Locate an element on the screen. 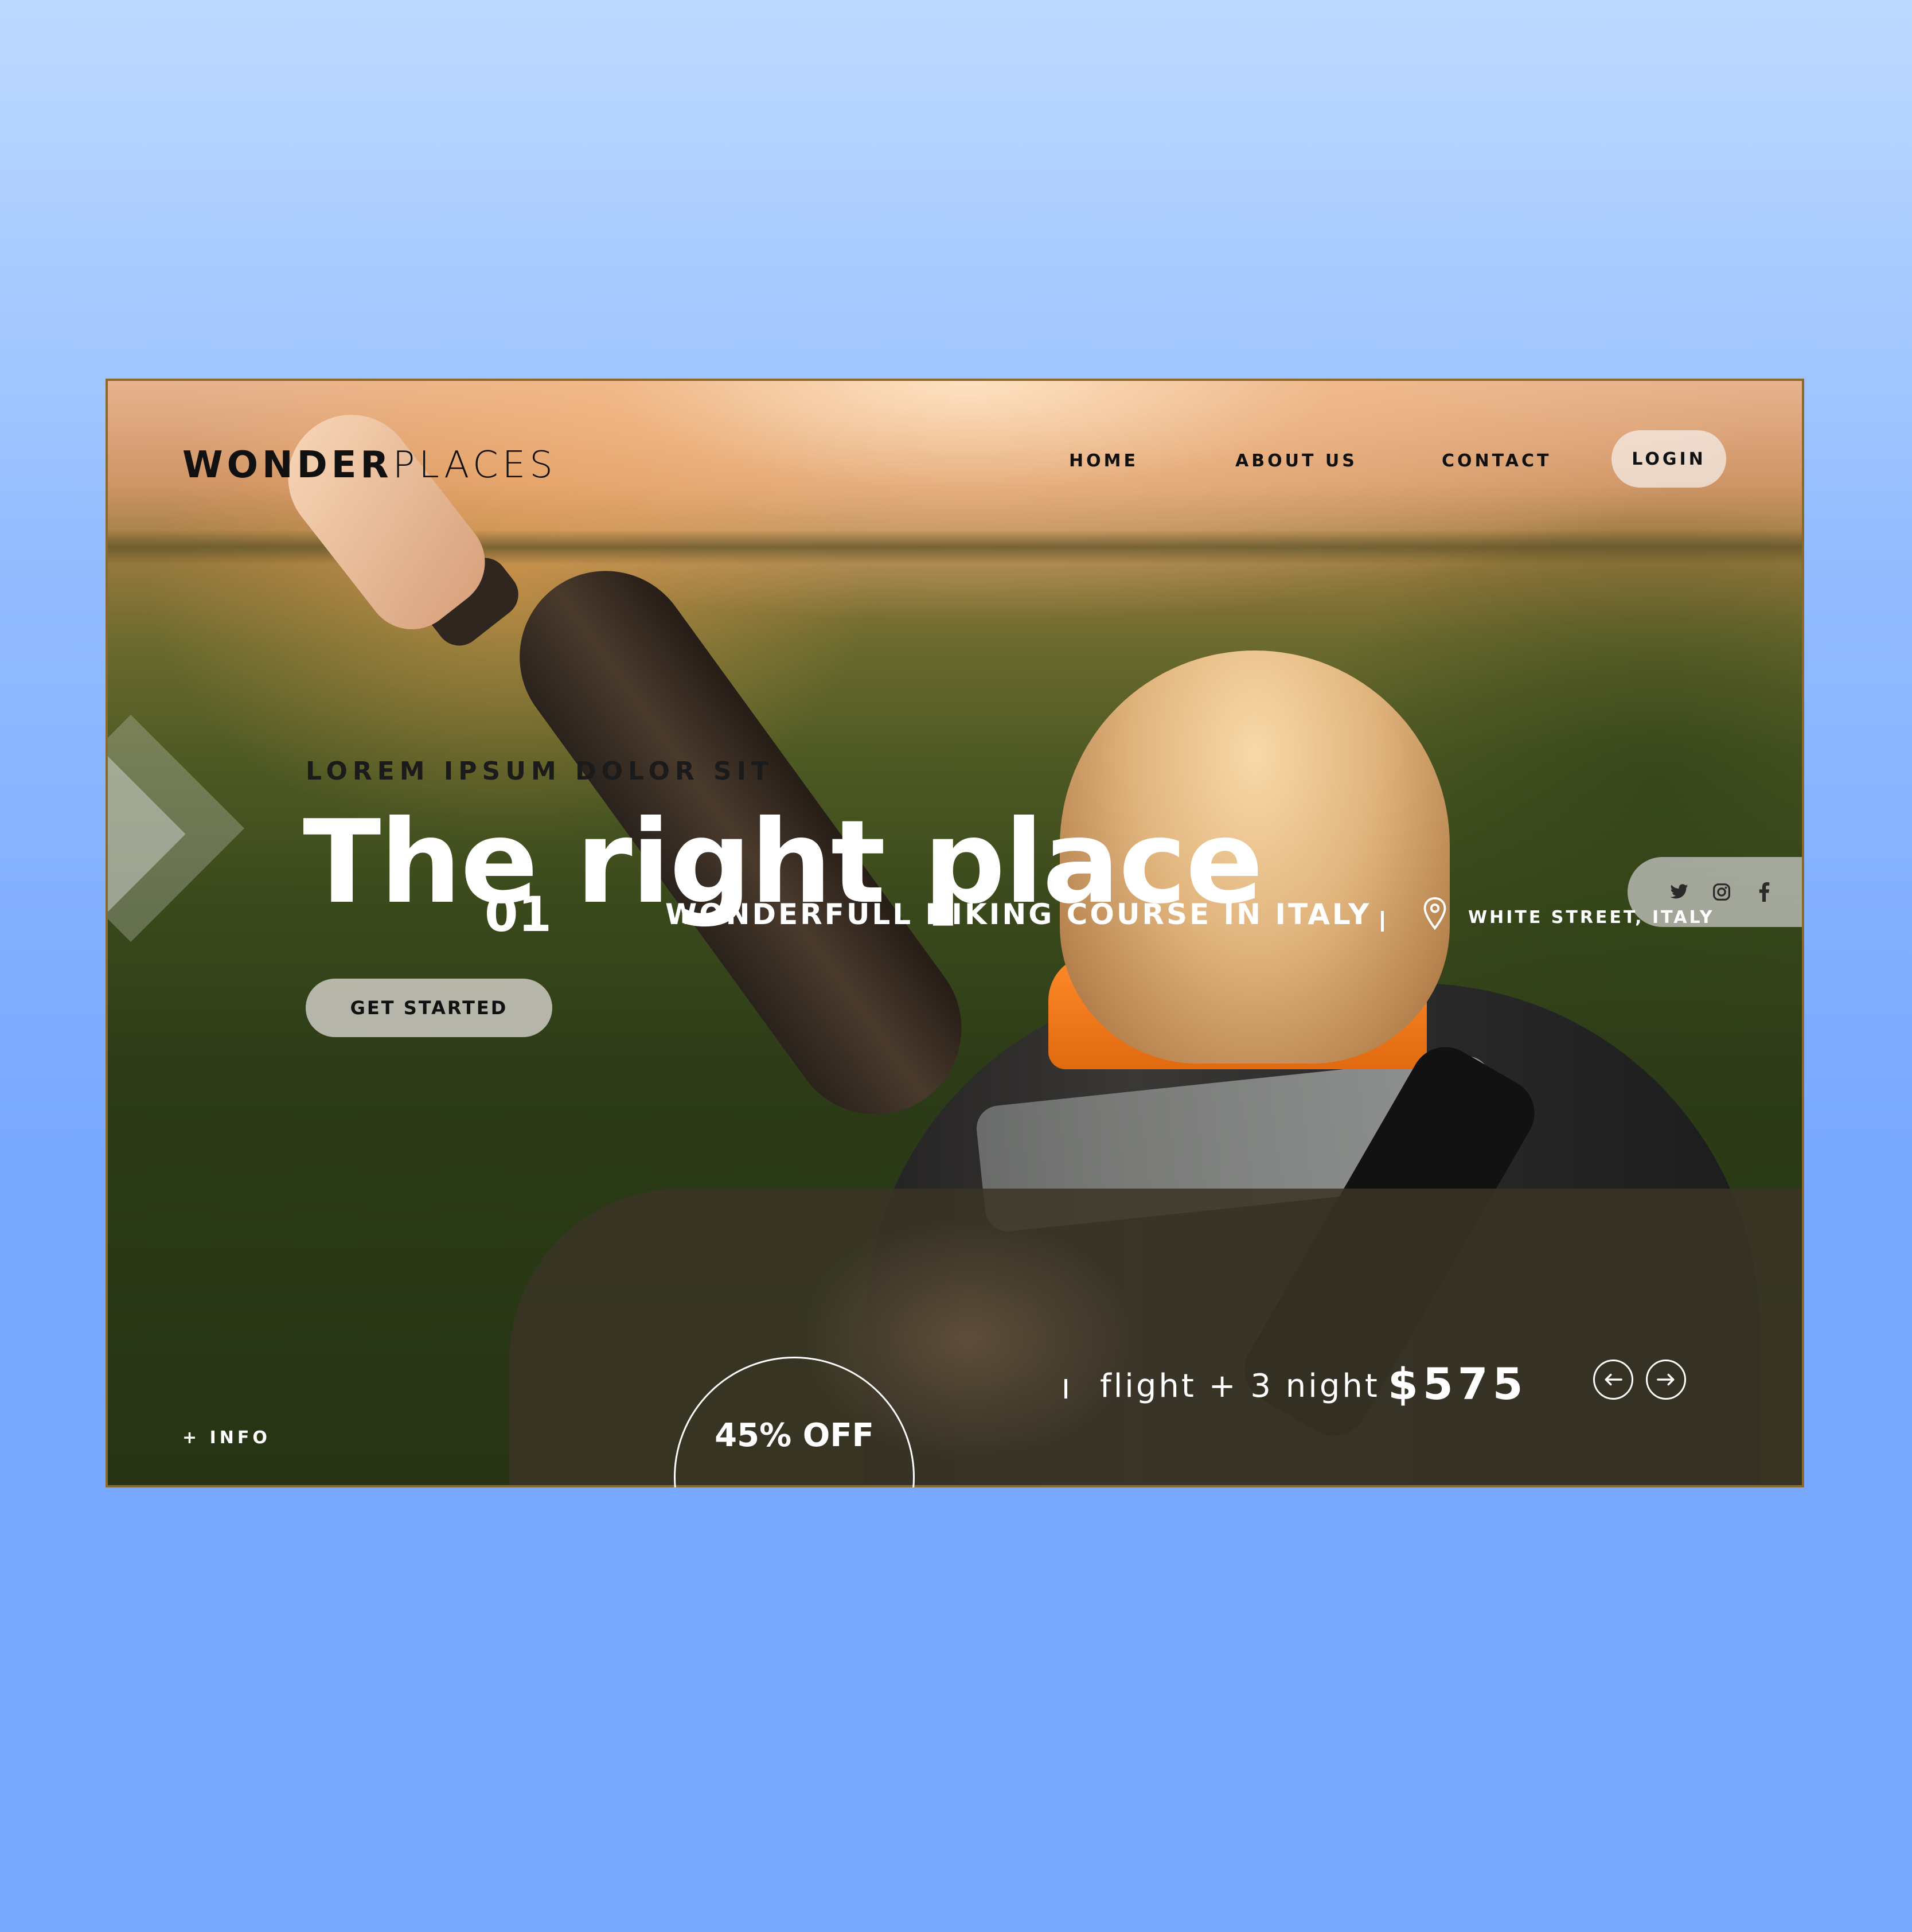 This screenshot has width=1912, height=1932. arrow-left-icon is located at coordinates (1614, 1379).